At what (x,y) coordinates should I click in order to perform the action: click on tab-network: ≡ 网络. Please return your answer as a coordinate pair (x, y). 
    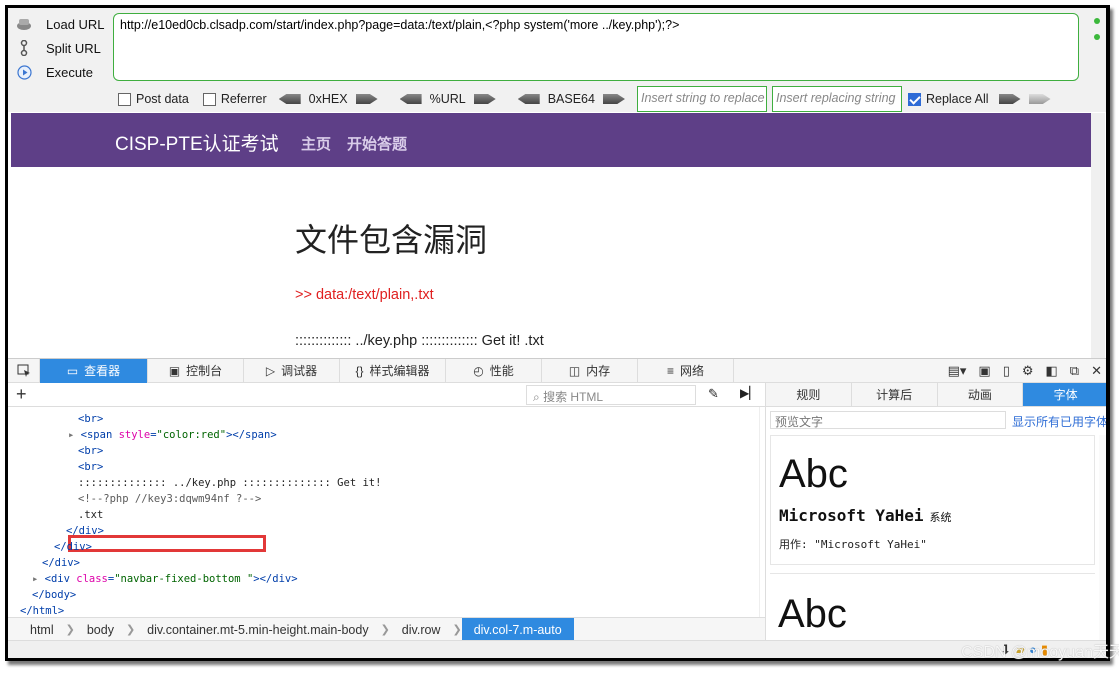
    Looking at the image, I should click on (686, 370).